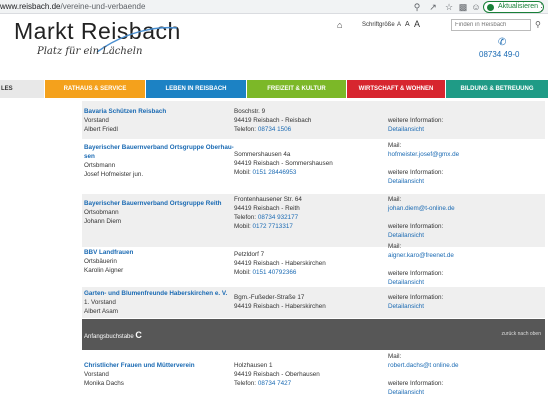 The width and height of the screenshot is (548, 411). Describe the element at coordinates (421, 208) in the screenshot. I see `mail-link: johan.diem@t-online.de` at that location.